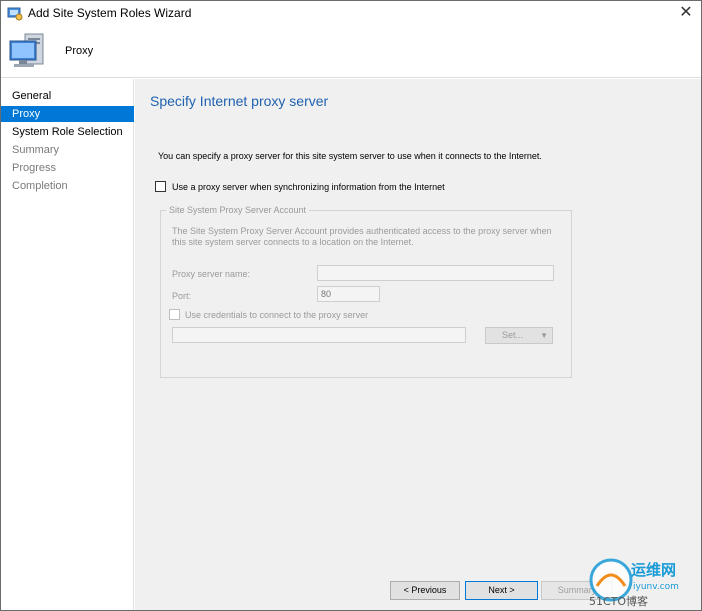 Image resolution: width=702 pixels, height=611 pixels. Describe the element at coordinates (351, 13) in the screenshot. I see `title-bar: Add Site System Roles Wizard ✕` at that location.